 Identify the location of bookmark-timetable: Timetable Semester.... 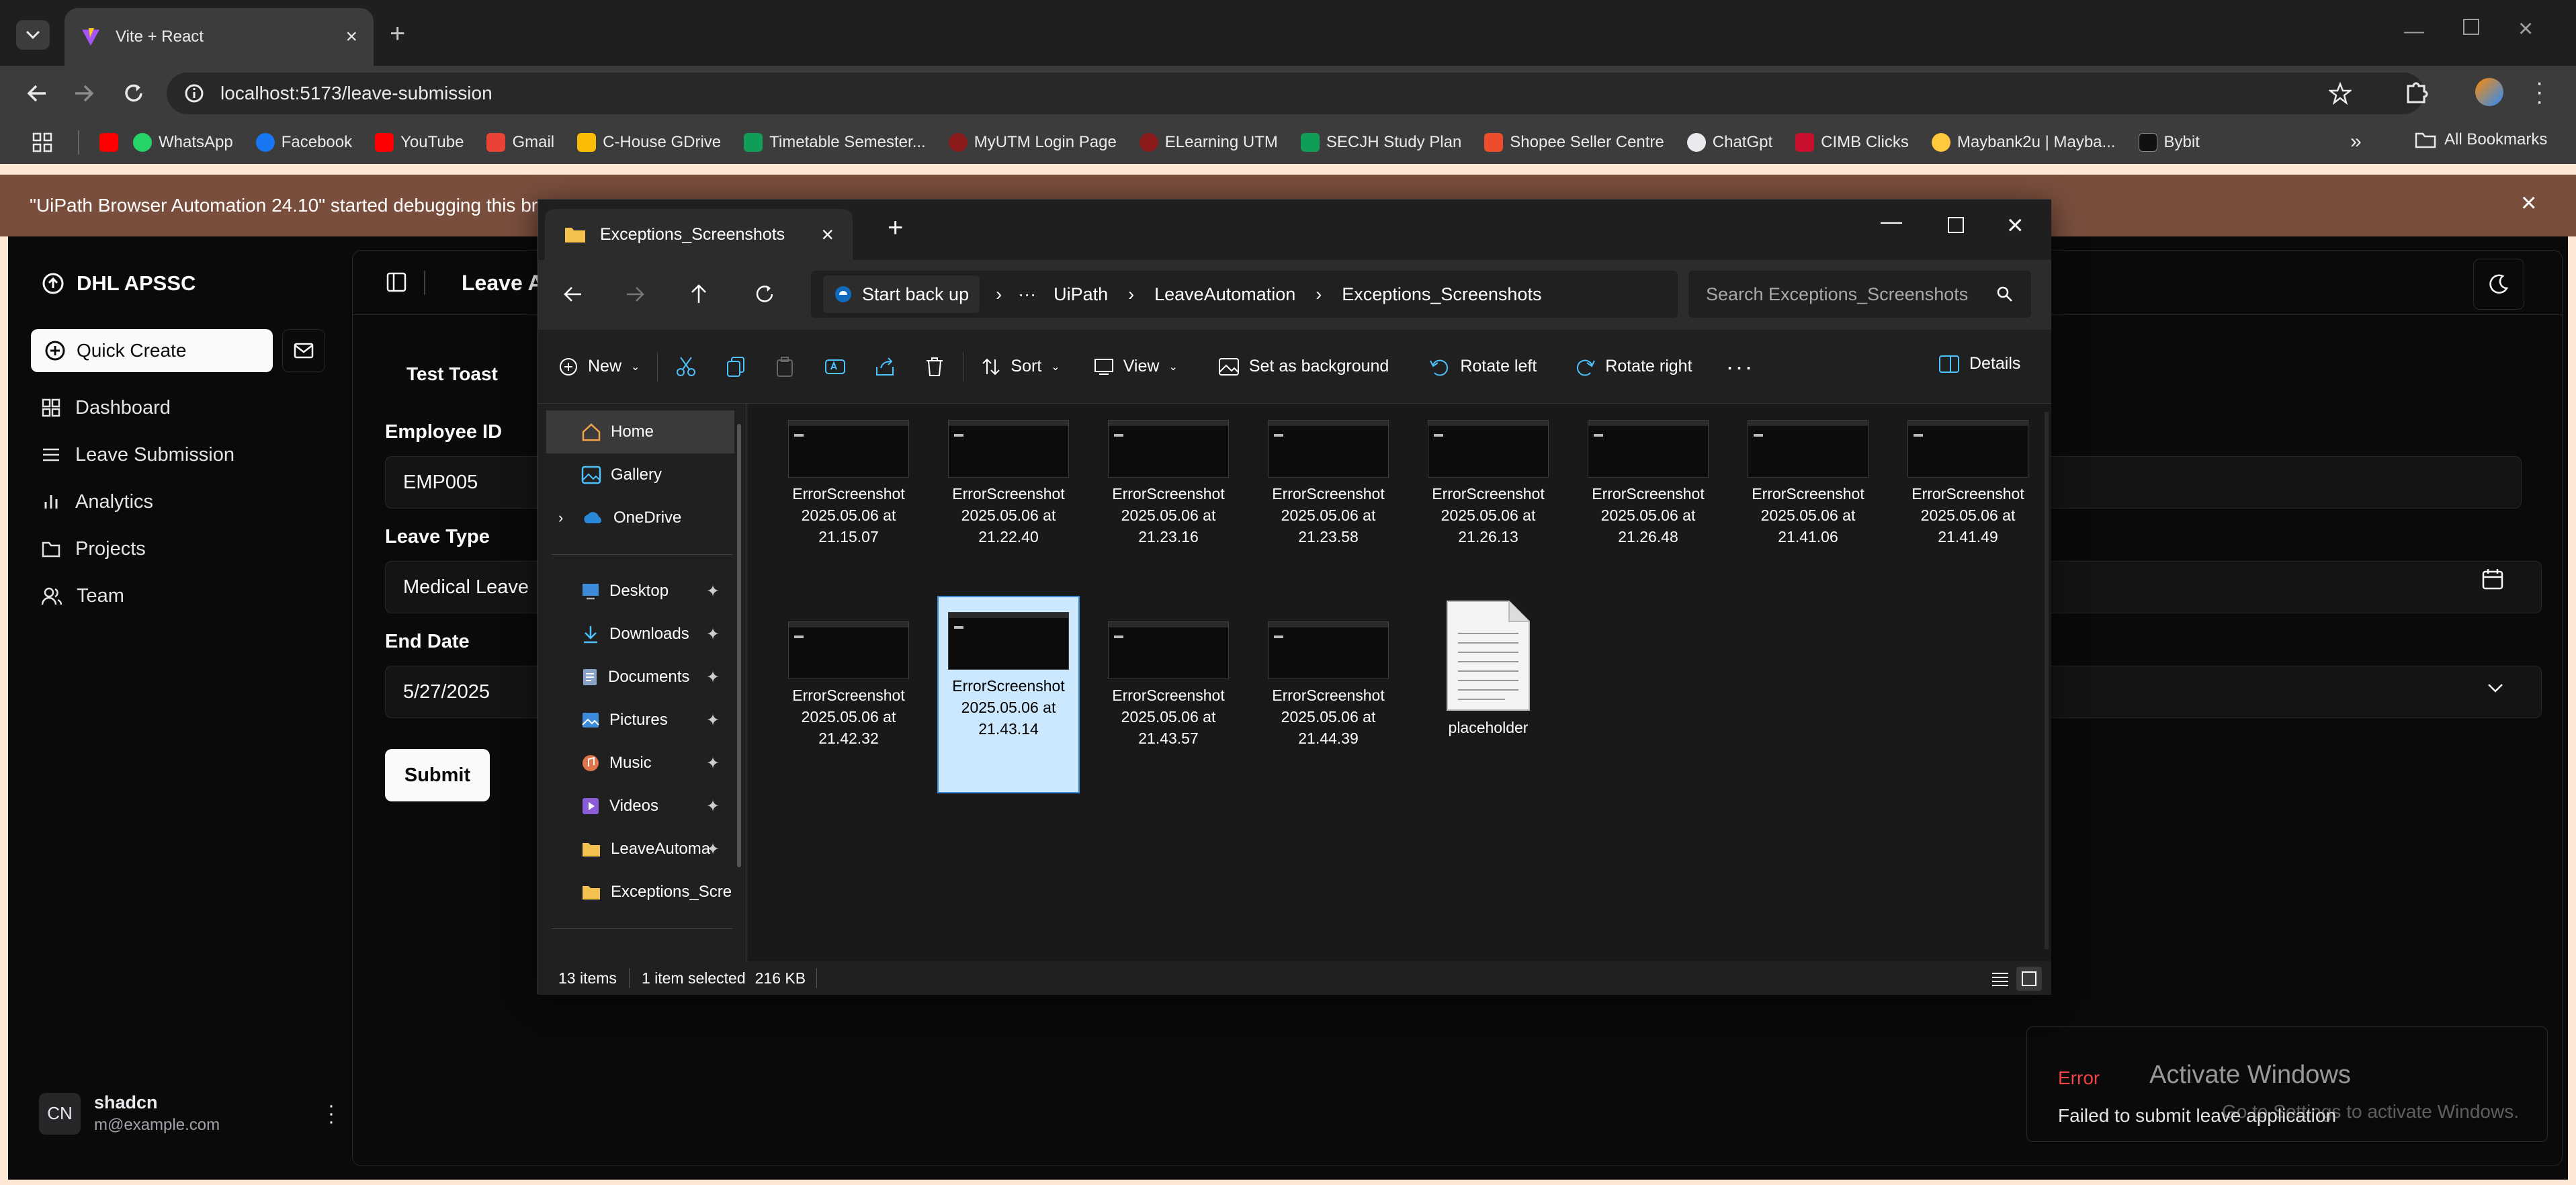
(835, 142).